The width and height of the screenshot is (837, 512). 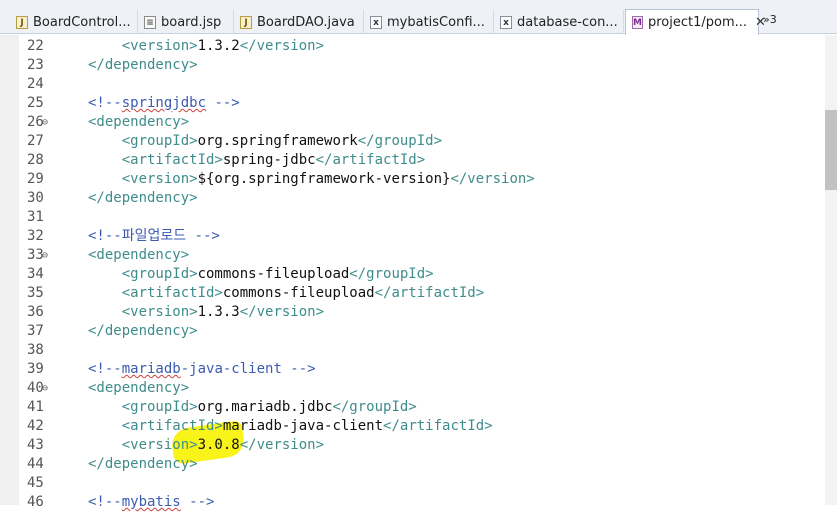 I want to click on code-text: <groupId>org.mariadb.jdbc</groupId>, so click(x=252, y=407).